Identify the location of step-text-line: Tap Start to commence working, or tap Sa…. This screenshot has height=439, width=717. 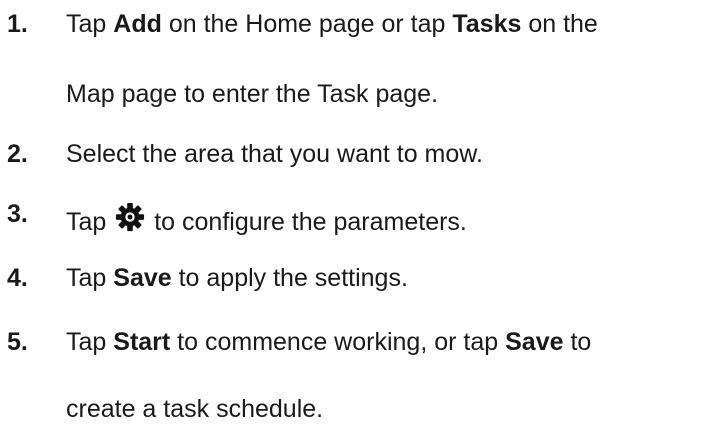
(328, 342).